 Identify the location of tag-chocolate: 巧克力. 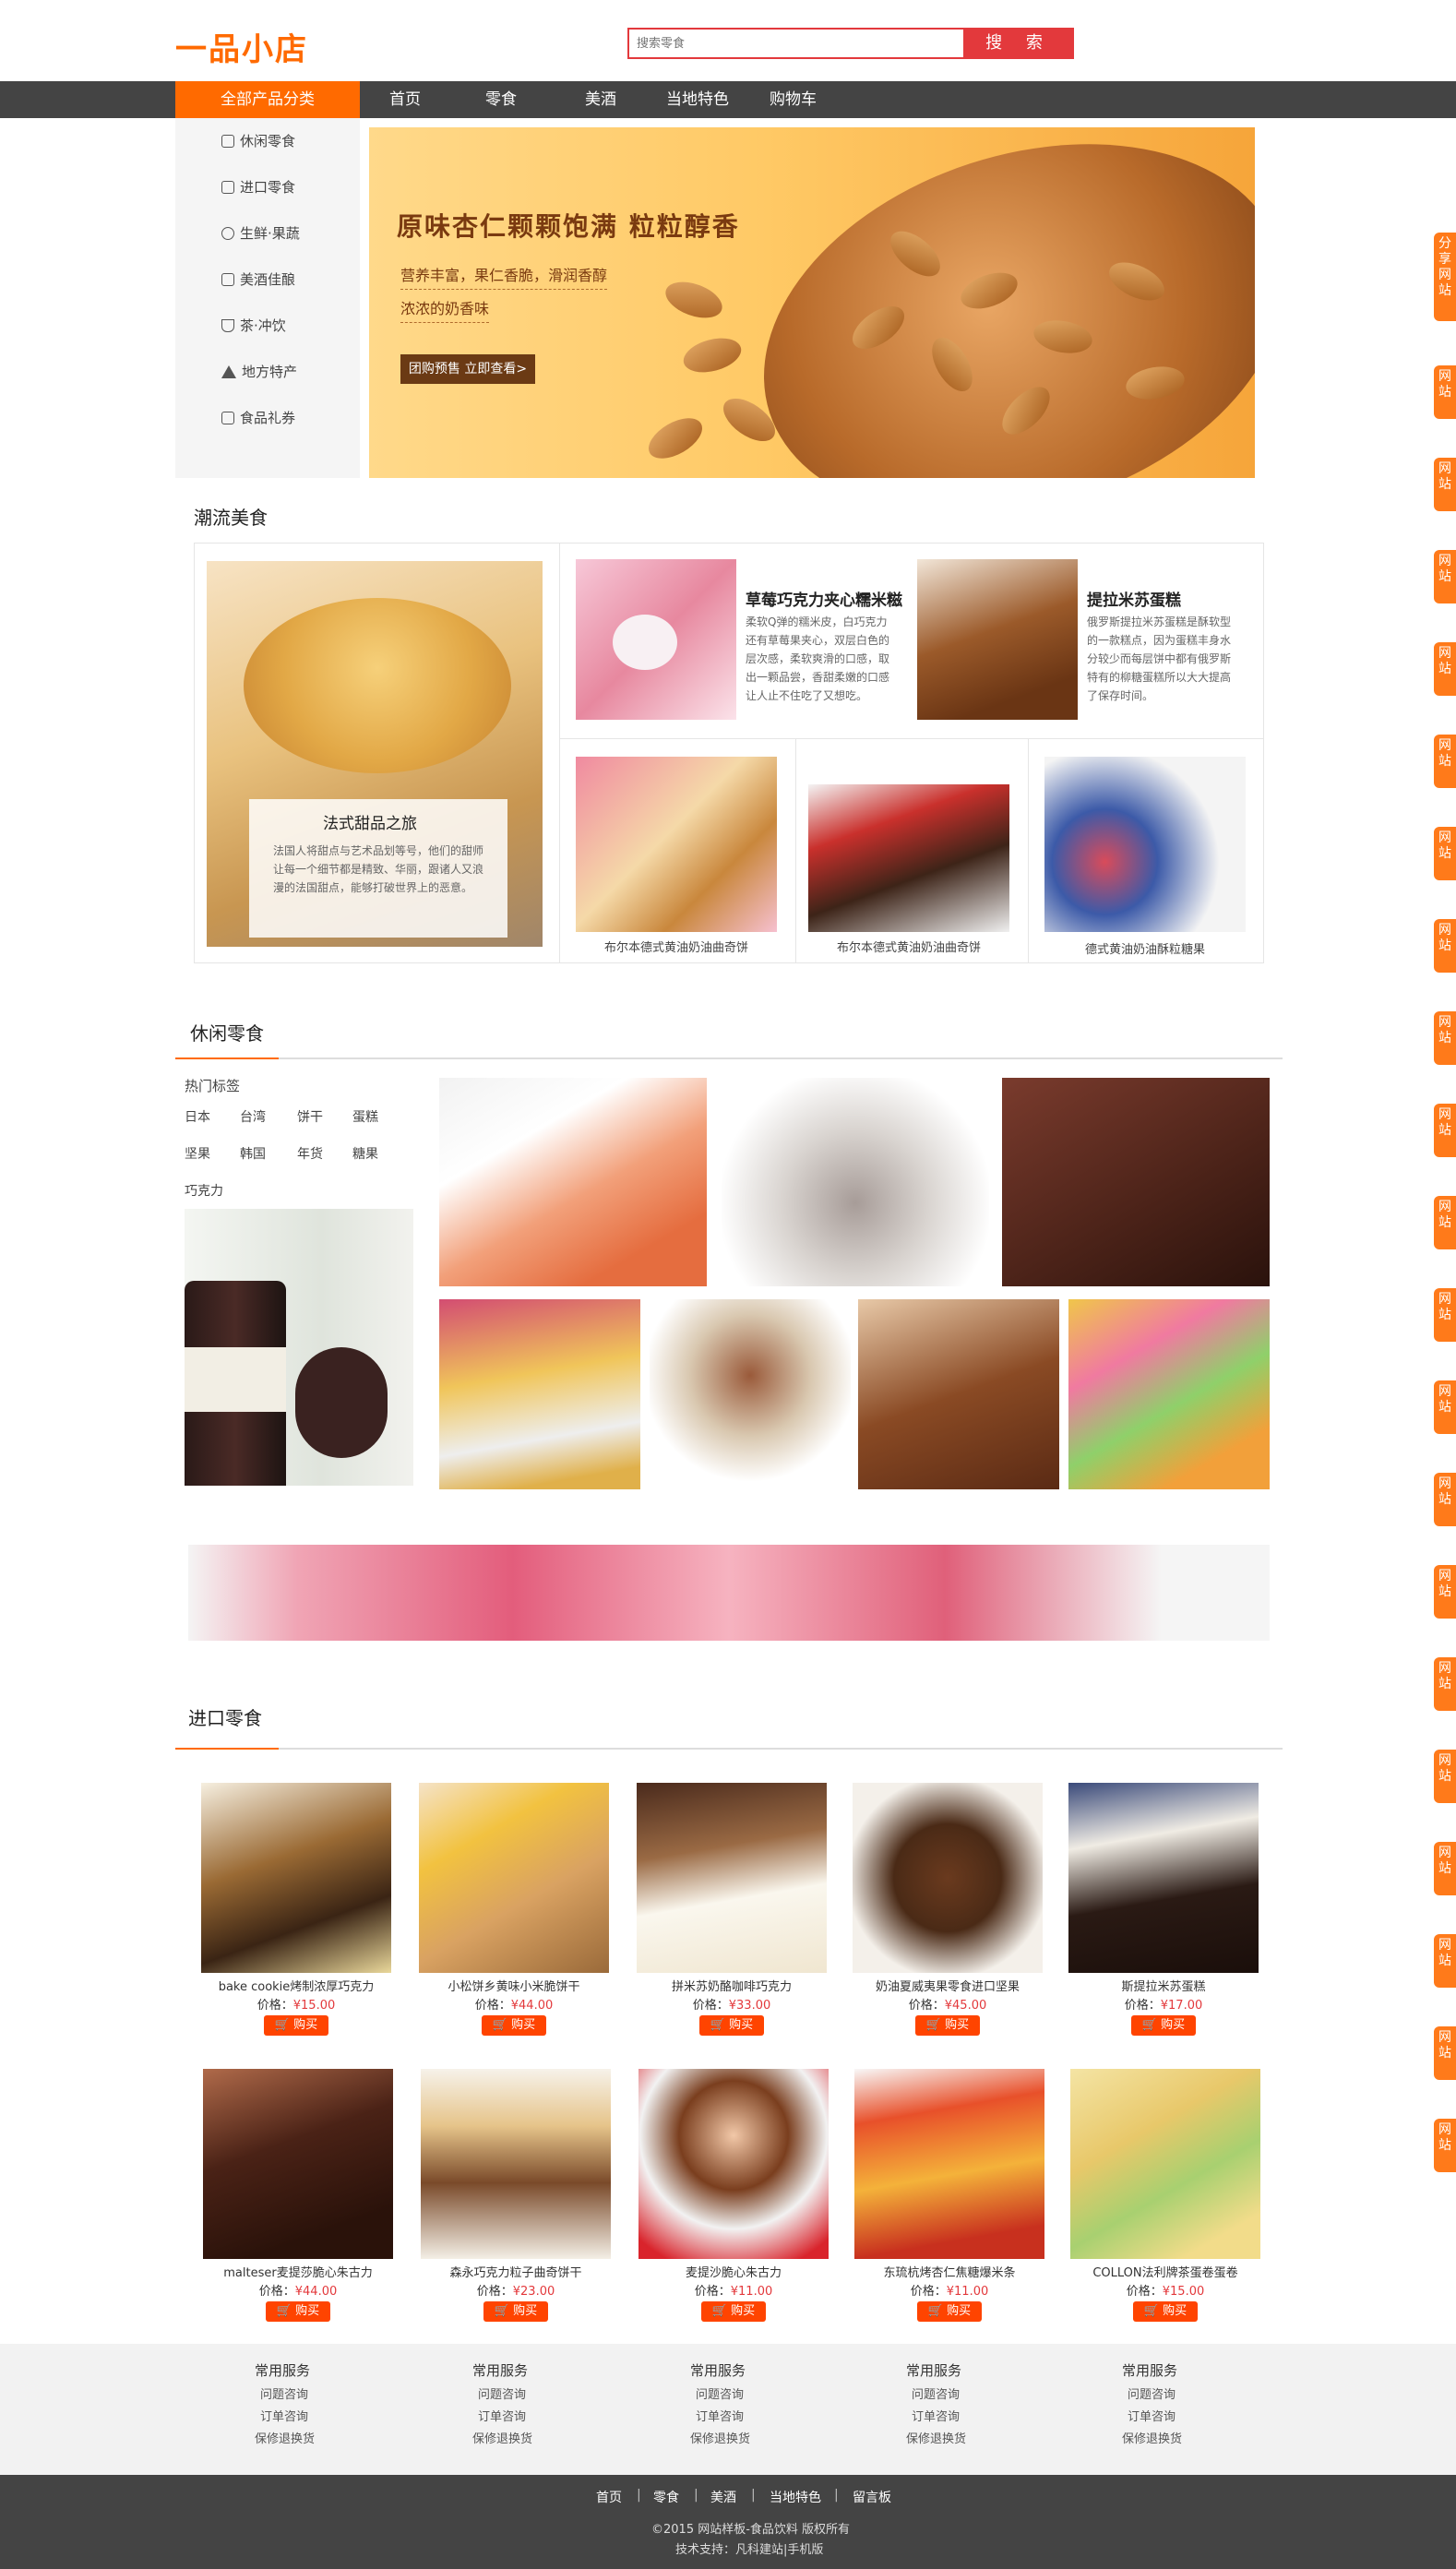
(204, 1190).